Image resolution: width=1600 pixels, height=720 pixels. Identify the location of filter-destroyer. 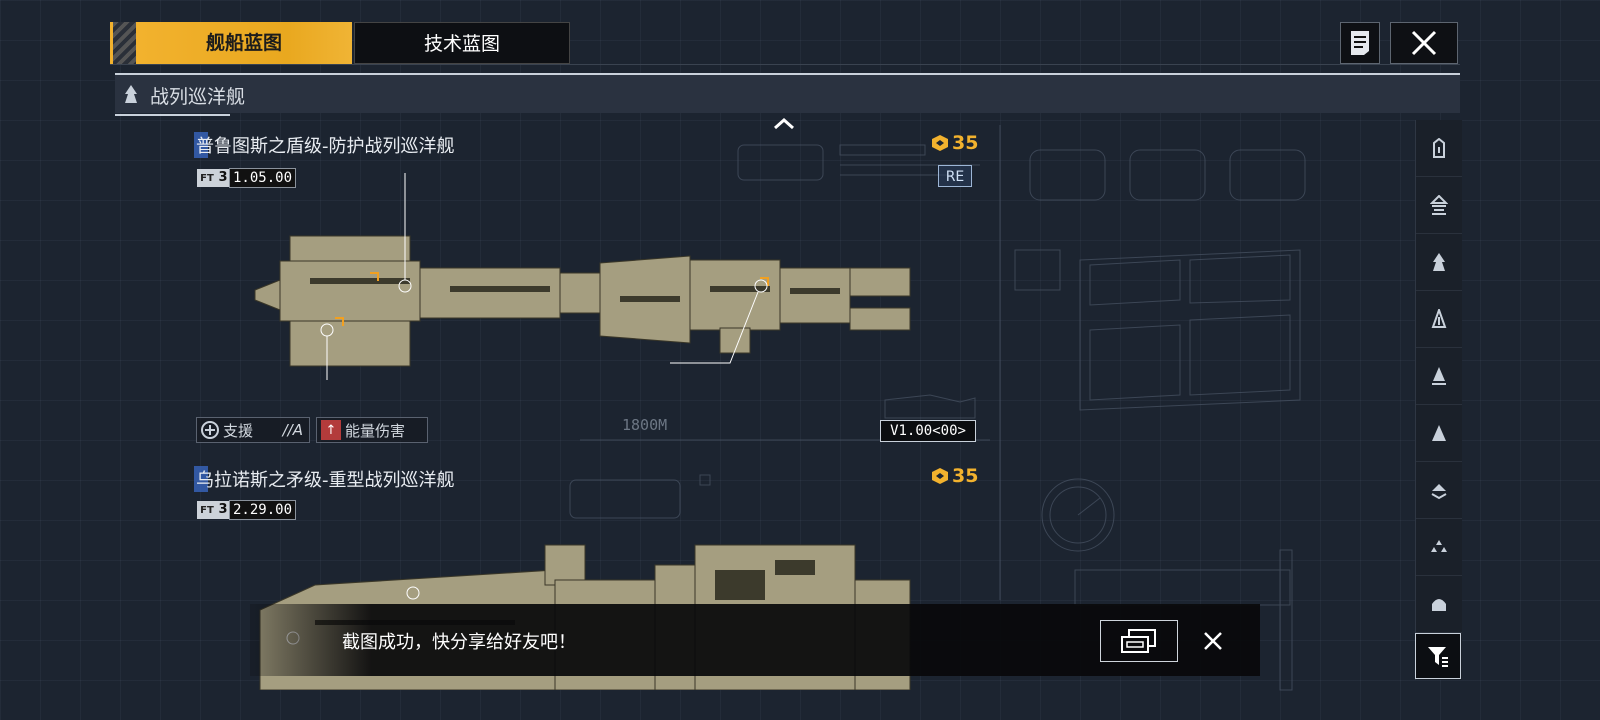
(1439, 205).